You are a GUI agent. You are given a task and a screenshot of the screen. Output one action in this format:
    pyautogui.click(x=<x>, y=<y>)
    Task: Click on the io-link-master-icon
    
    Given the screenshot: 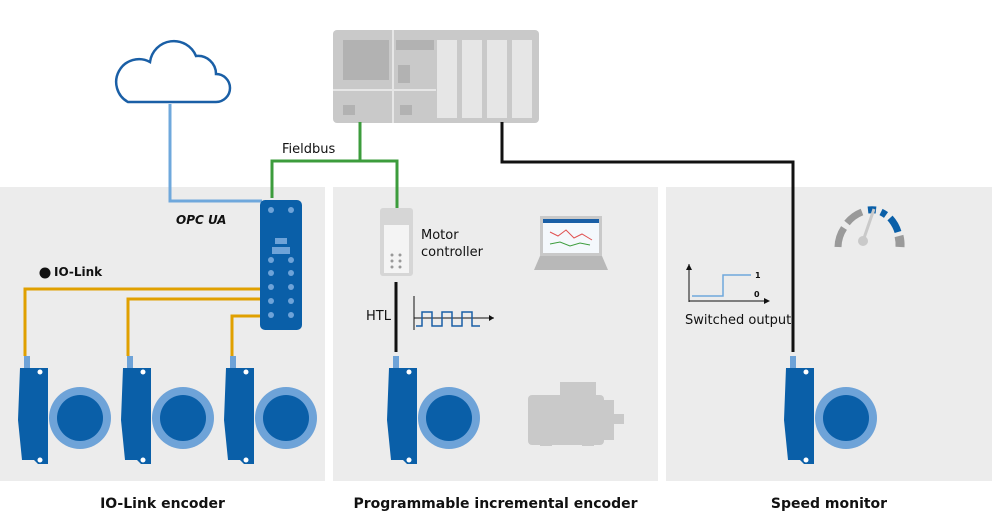 What is the action you would take?
    pyautogui.click(x=281, y=265)
    